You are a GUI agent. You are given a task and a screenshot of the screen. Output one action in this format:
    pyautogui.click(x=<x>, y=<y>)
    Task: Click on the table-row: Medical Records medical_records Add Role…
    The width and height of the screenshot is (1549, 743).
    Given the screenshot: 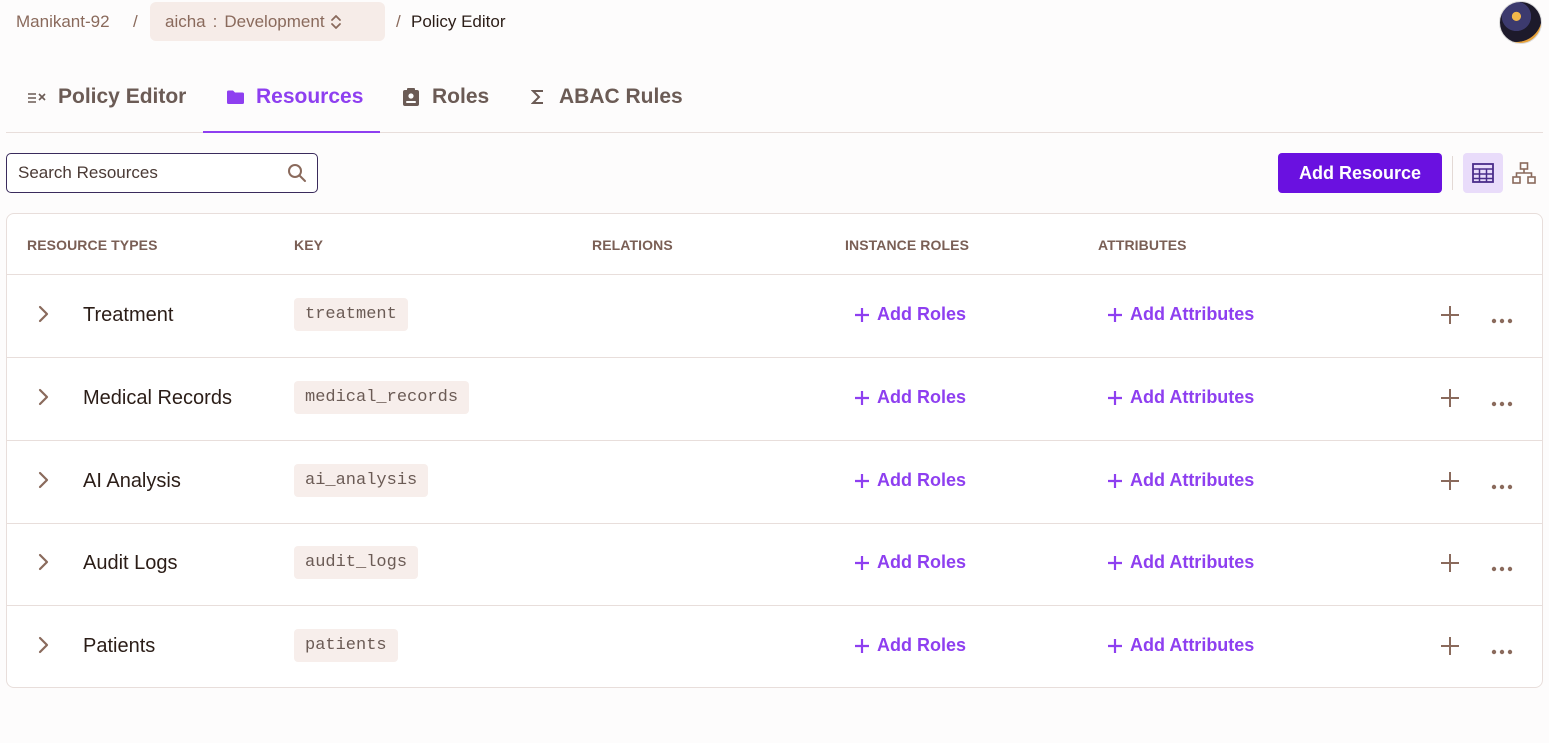 What is the action you would take?
    pyautogui.click(x=774, y=399)
    